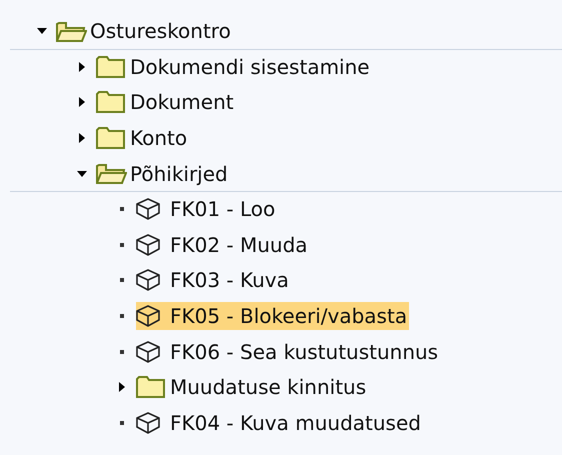 This screenshot has height=455, width=562. Describe the element at coordinates (268, 387) in the screenshot. I see `tree-item: Muudatuse kinnitus` at that location.